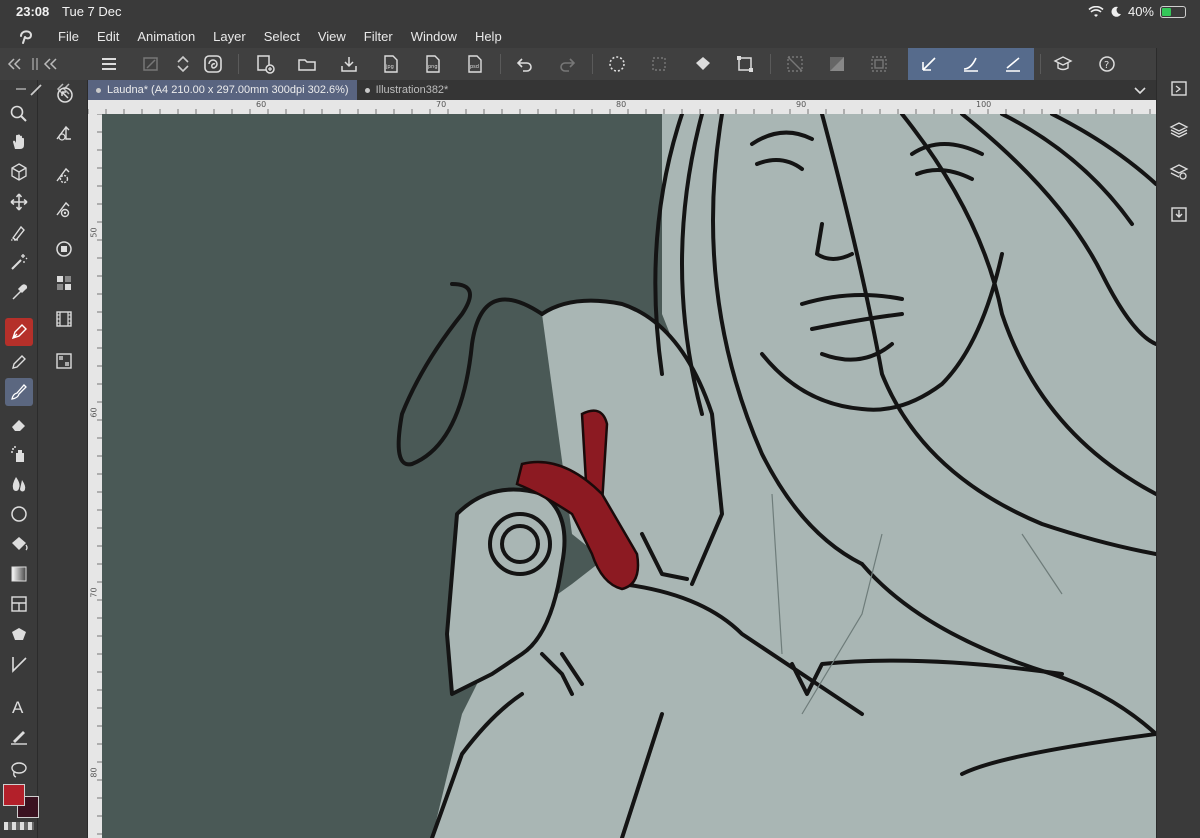  Describe the element at coordinates (971, 64) in the screenshot. I see `snap-to-special-ruler-icon` at that location.